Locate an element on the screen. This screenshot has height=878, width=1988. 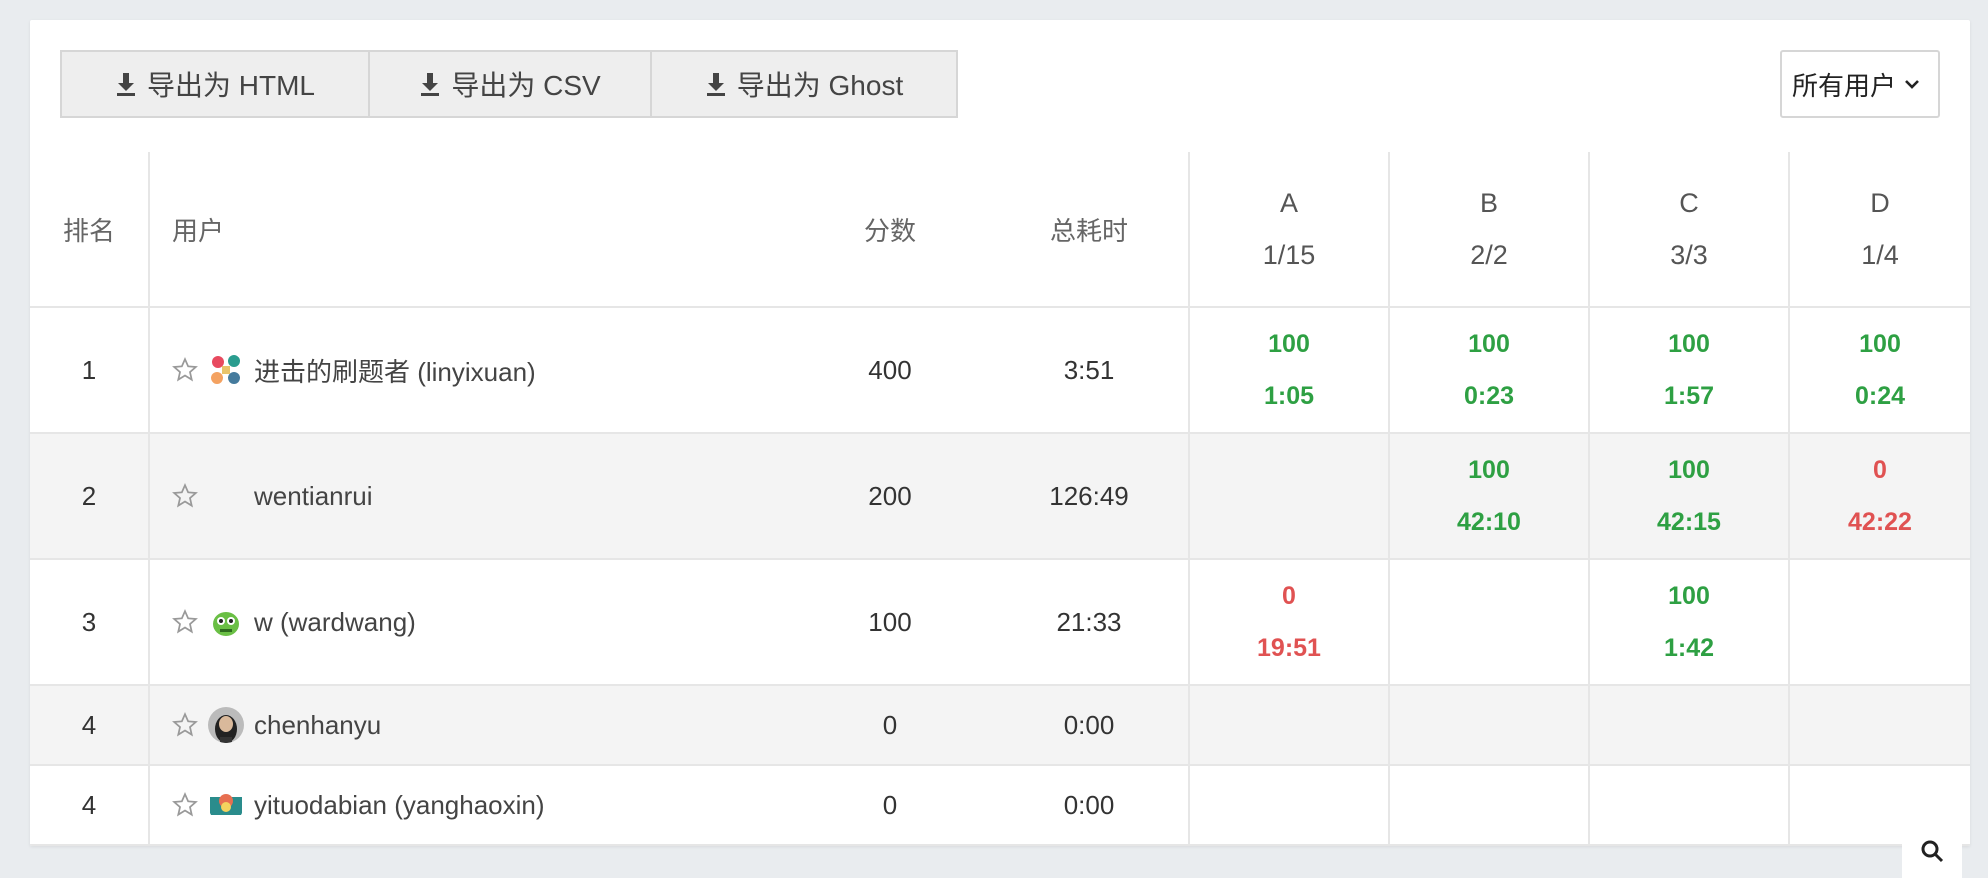
problem-letter: C is located at coordinates (1689, 203).